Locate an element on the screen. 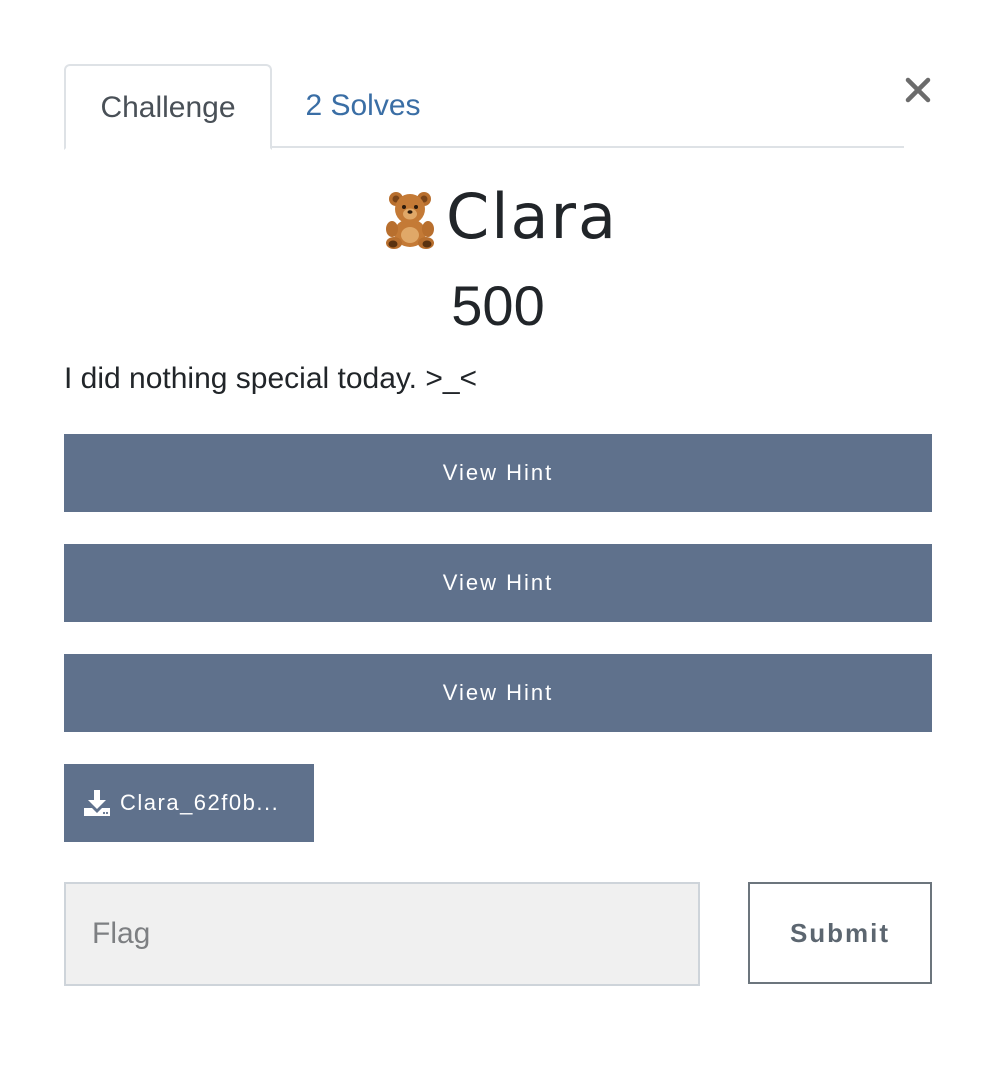 This screenshot has height=1081, width=996. close-button is located at coordinates (918, 90).